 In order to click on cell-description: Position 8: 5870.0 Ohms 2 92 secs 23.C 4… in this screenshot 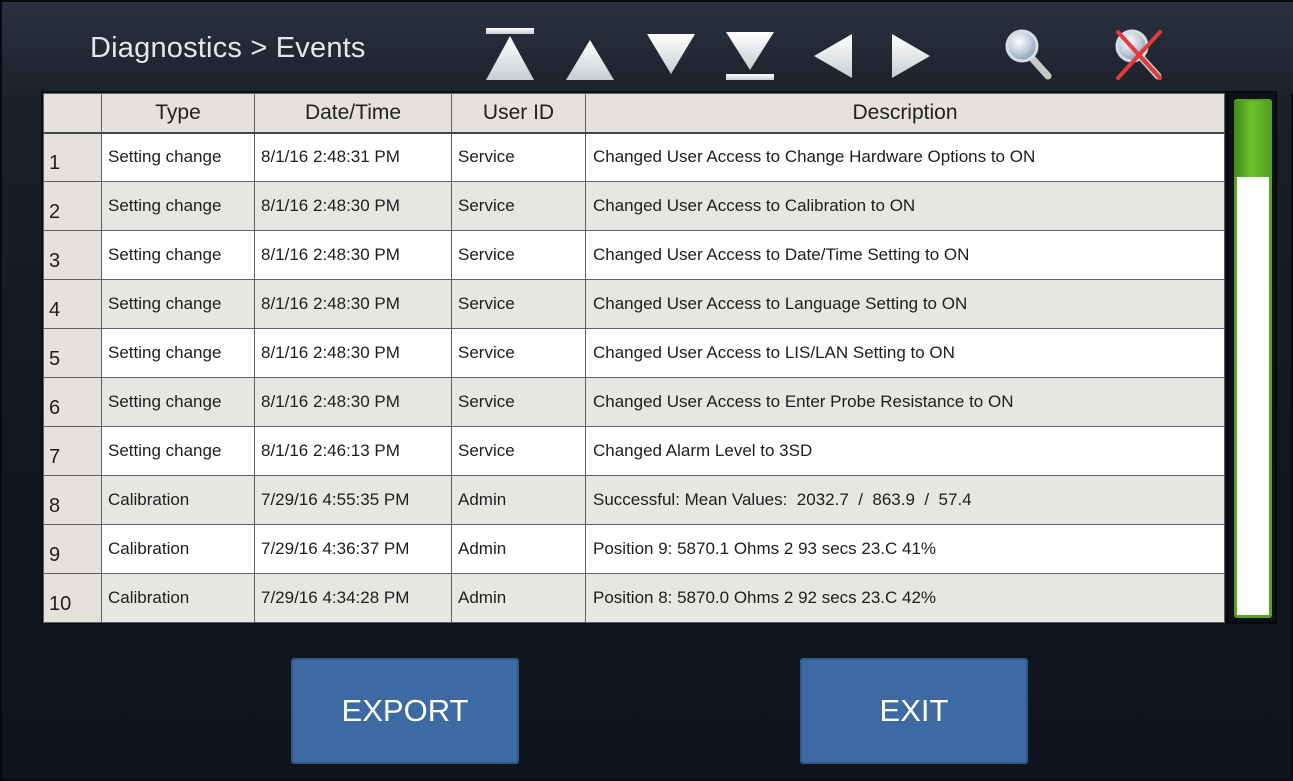, I will do `click(905, 598)`.